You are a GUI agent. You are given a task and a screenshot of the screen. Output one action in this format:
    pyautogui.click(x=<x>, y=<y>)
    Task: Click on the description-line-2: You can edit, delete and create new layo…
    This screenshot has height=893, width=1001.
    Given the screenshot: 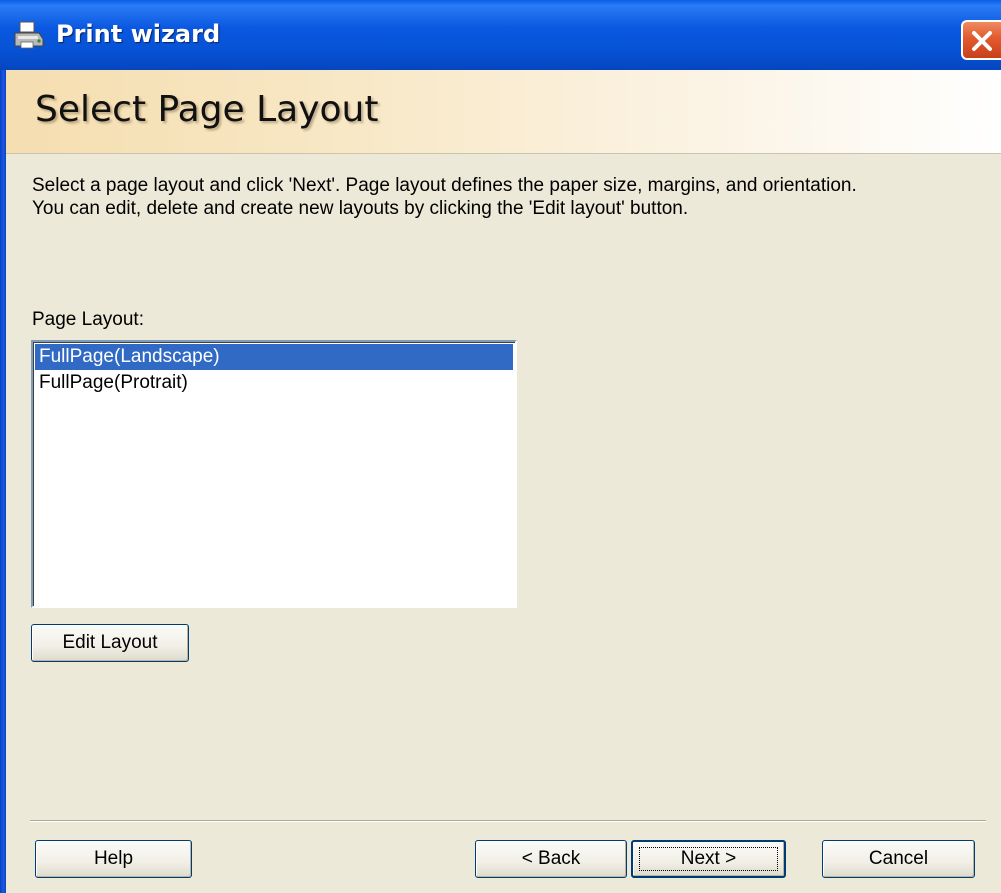 What is the action you would take?
    pyautogui.click(x=360, y=208)
    